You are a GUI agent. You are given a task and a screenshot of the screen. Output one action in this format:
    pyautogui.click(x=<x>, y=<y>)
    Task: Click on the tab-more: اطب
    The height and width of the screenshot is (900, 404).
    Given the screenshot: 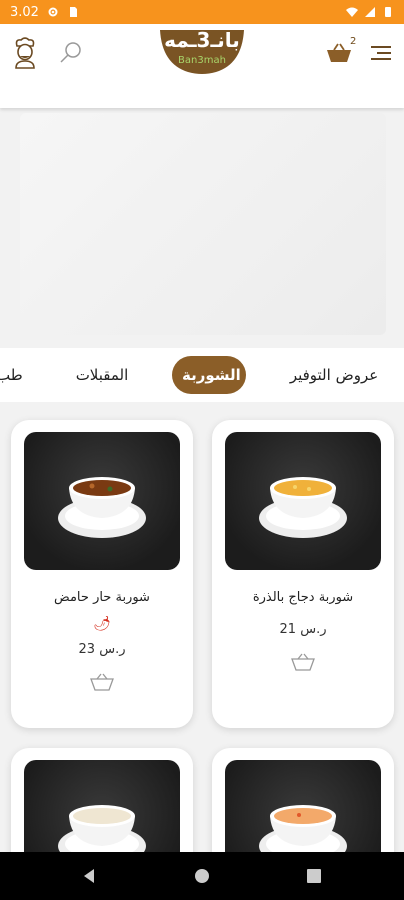 What is the action you would take?
    pyautogui.click(x=12, y=375)
    